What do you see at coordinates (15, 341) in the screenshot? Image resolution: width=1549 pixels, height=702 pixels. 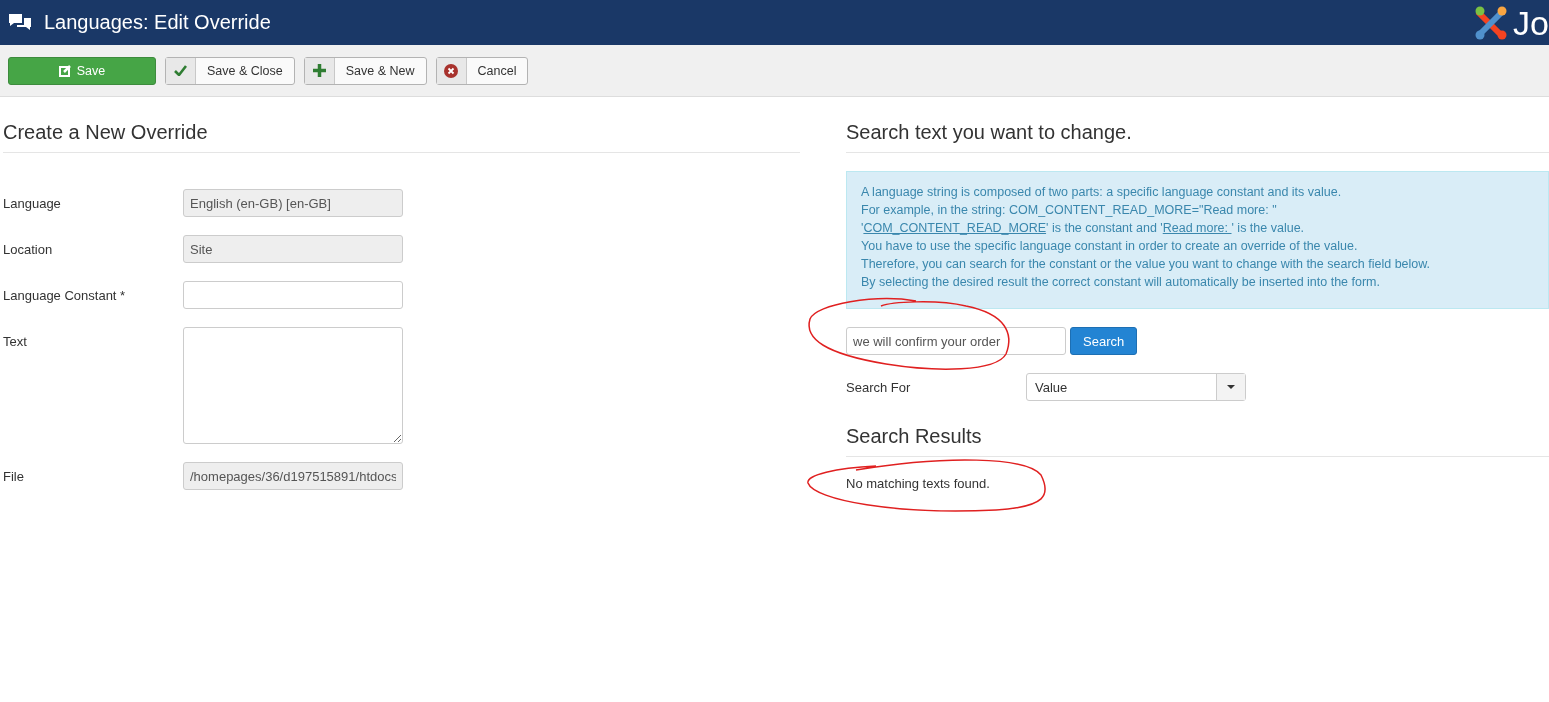 I see `field-label: Text` at bounding box center [15, 341].